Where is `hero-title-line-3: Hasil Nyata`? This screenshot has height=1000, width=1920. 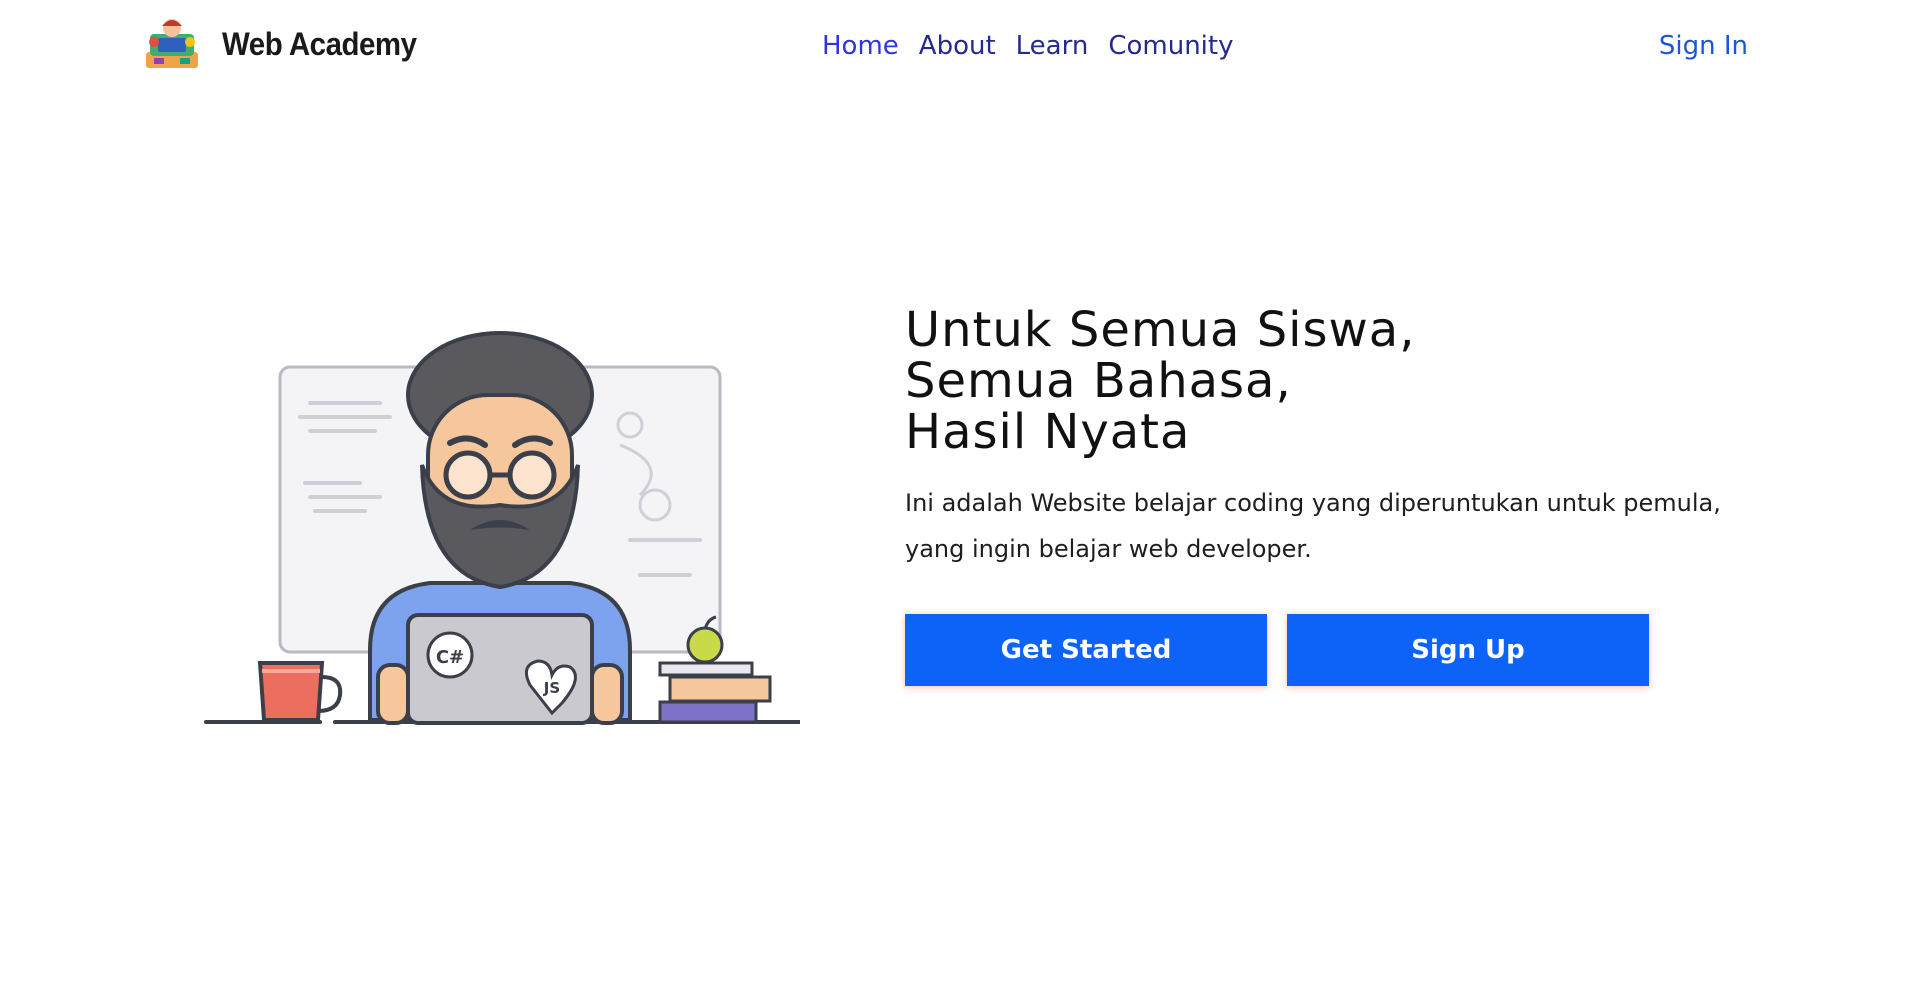
hero-title-line-3: Hasil Nyata is located at coordinates (1048, 432).